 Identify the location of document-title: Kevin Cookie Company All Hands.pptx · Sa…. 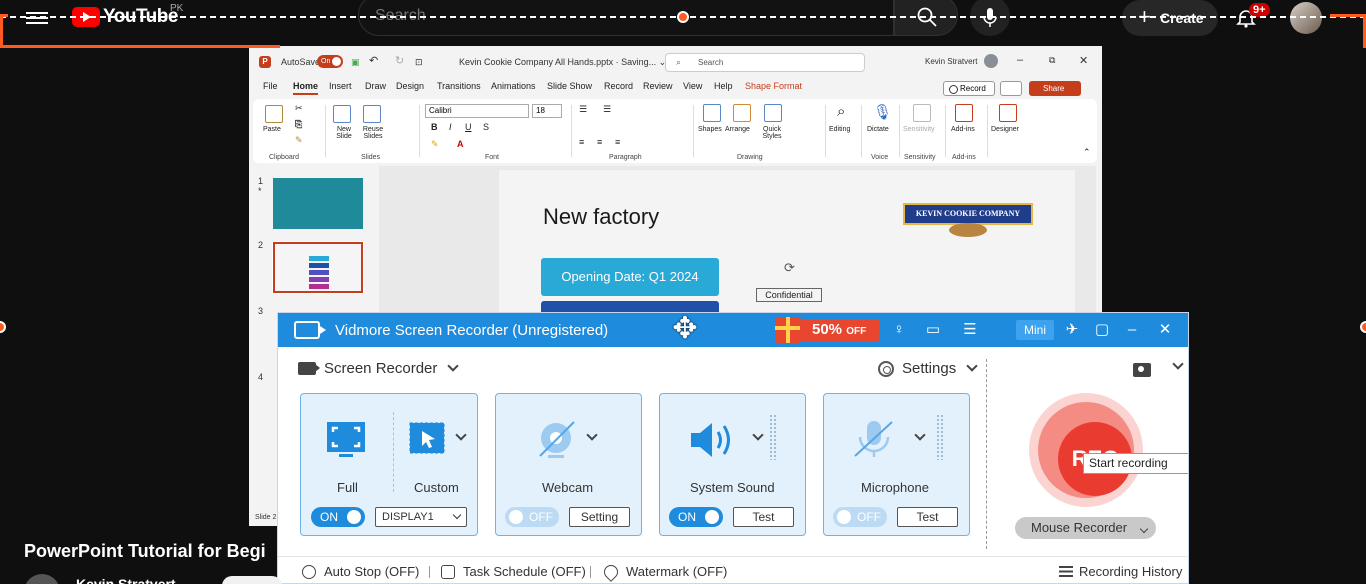
(562, 62).